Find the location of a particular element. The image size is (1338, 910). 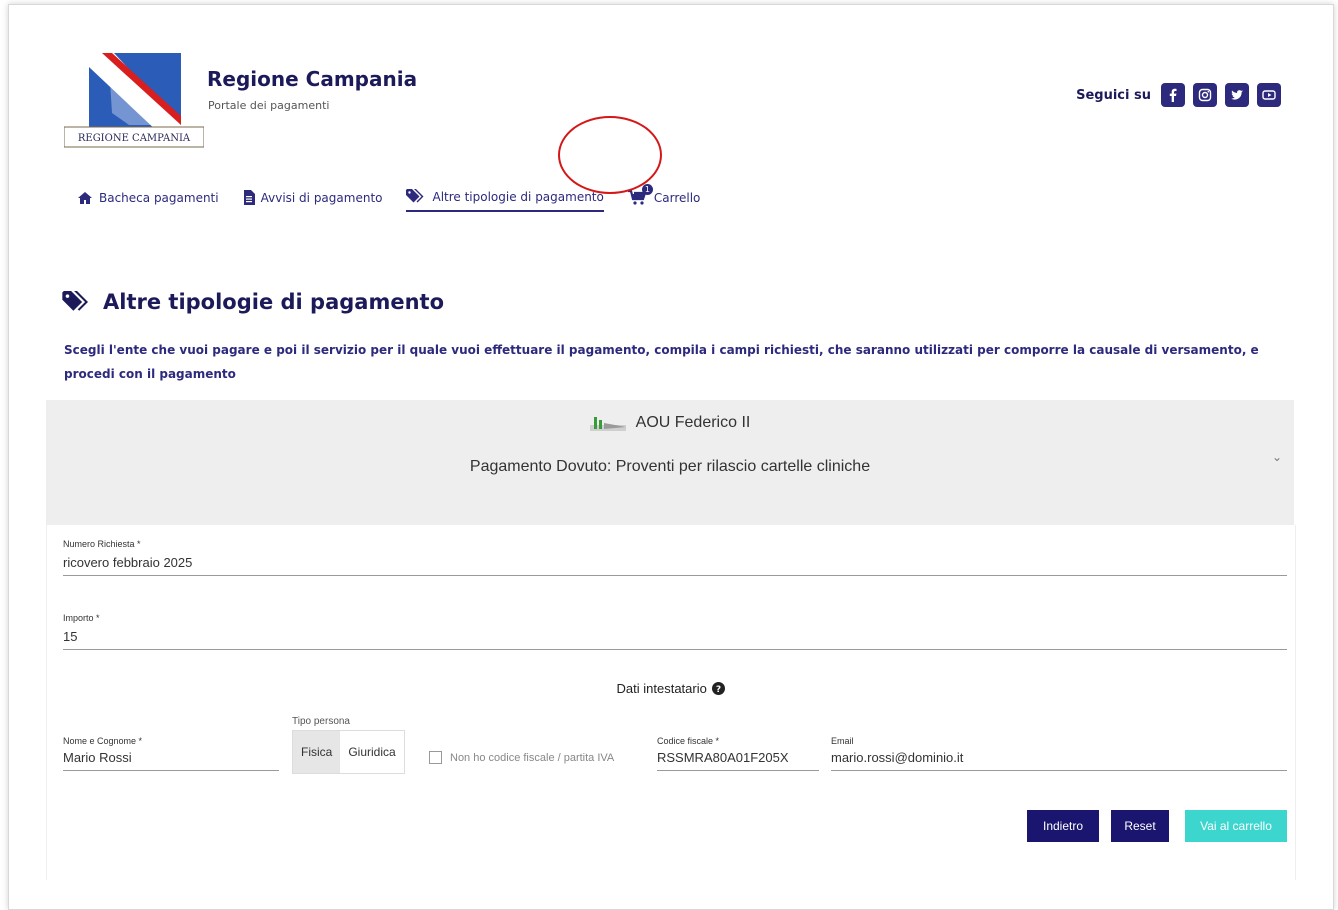

numero-richiesta-value: ricovero febbraio 2025 is located at coordinates (675, 565).